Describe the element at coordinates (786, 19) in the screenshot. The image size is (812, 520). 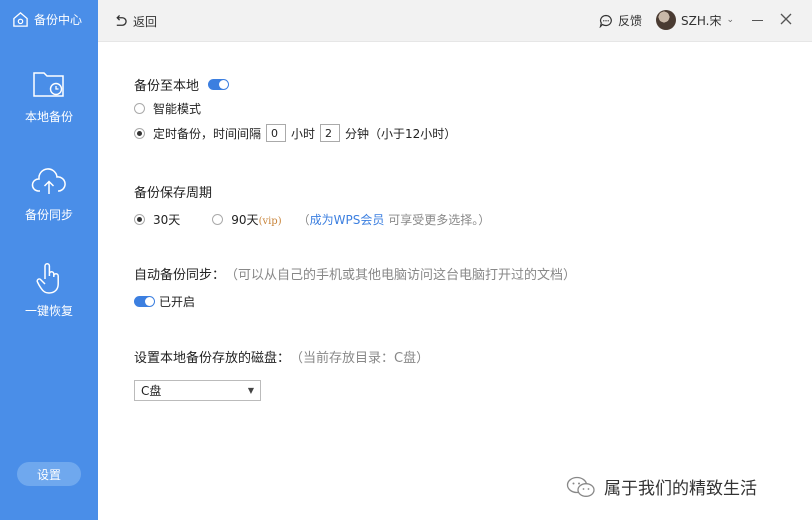
I see `close-icon` at that location.